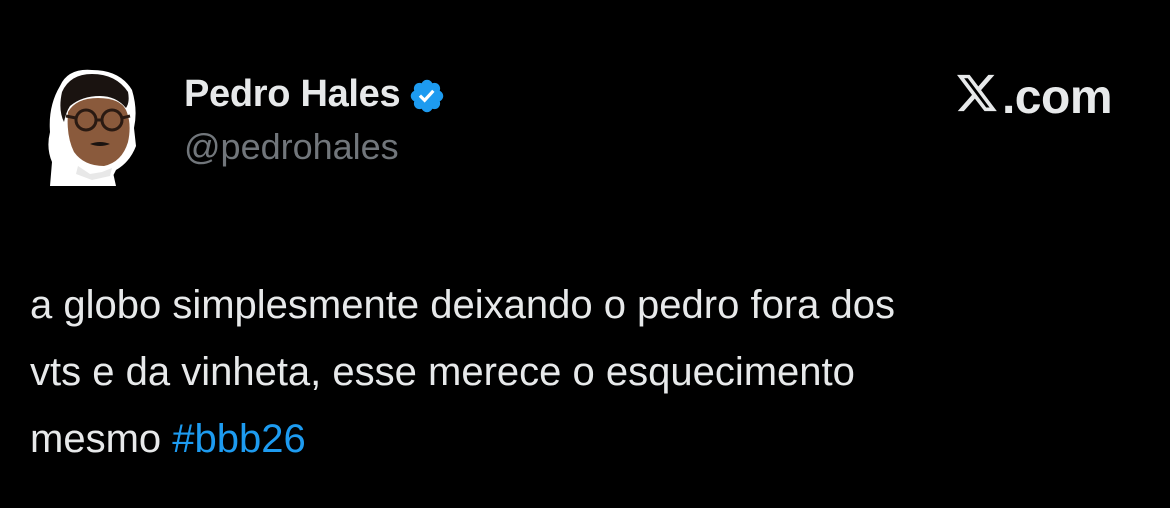  I want to click on display-name: Pedro Hales, so click(292, 94).